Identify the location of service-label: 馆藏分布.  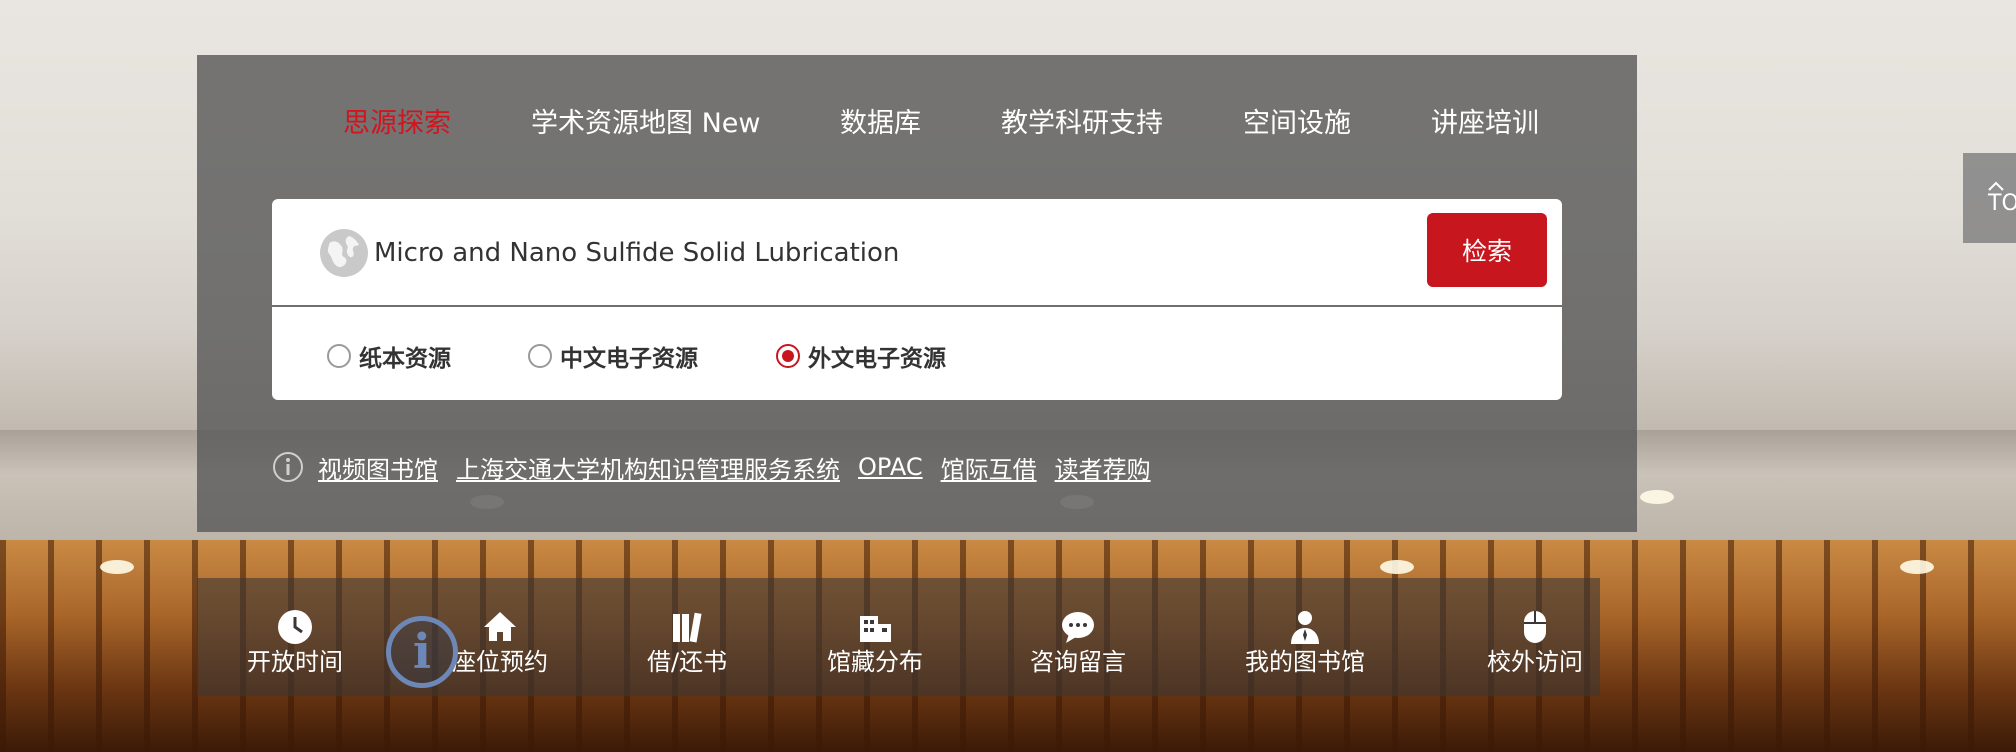
(875, 662).